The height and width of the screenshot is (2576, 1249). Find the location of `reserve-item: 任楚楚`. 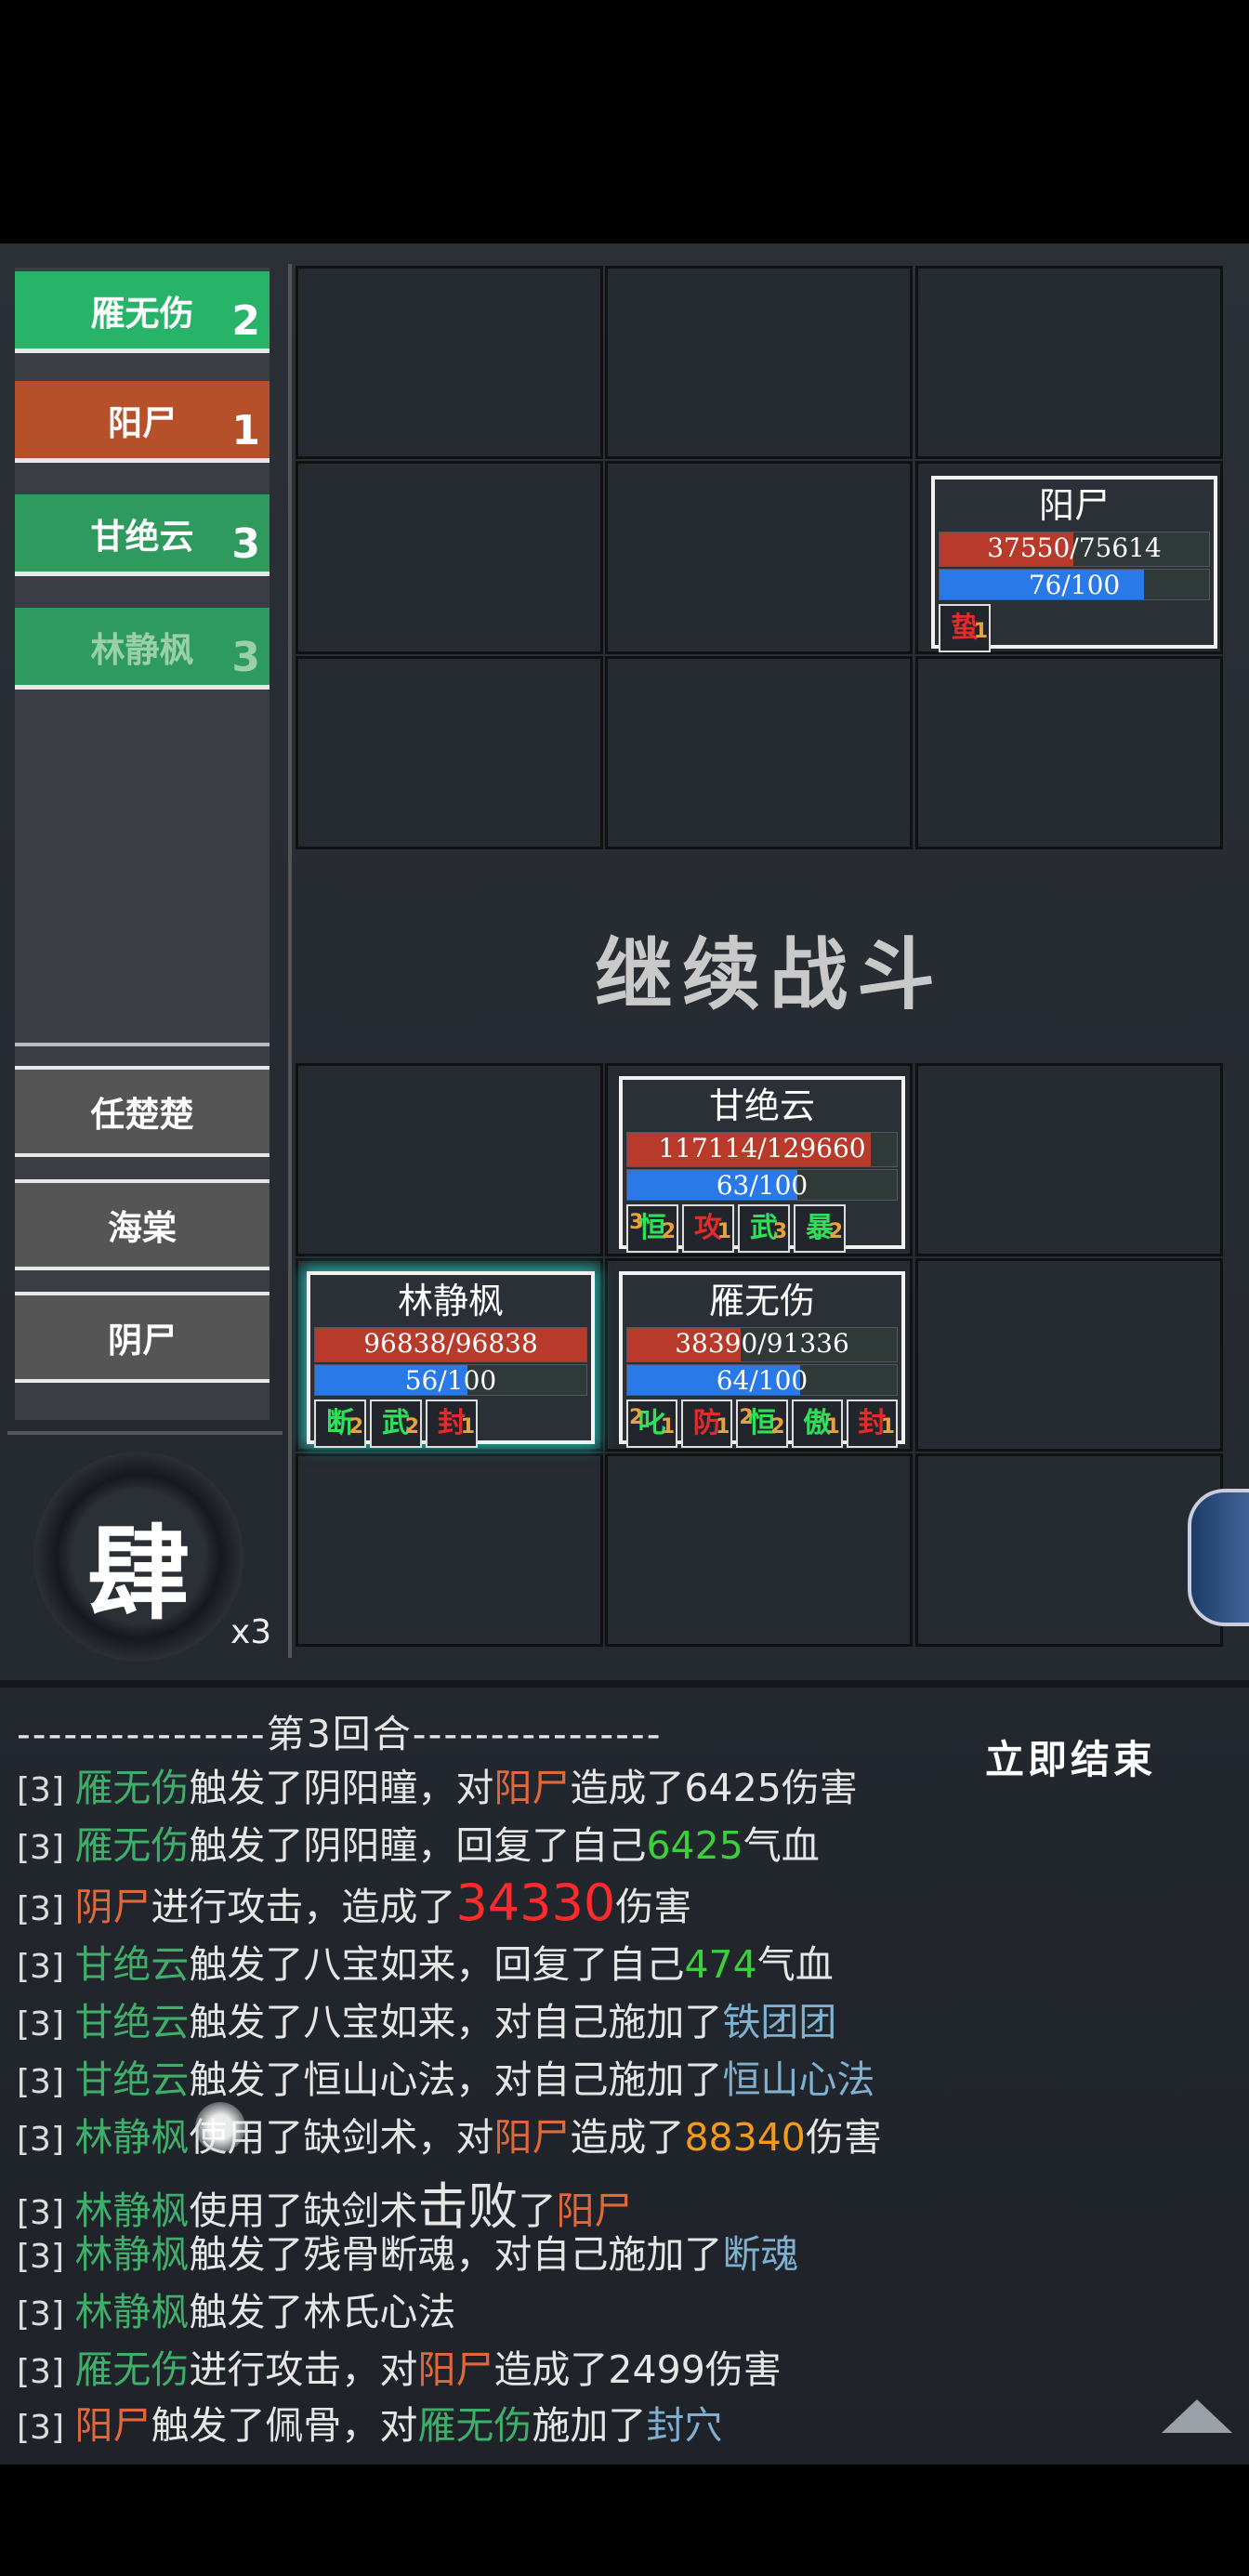

reserve-item: 任楚楚 is located at coordinates (142, 1111).